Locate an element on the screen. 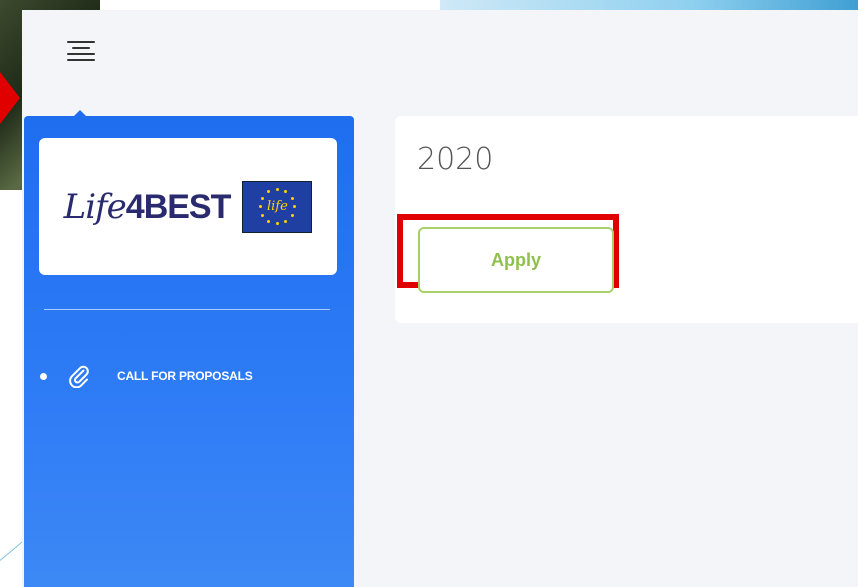  logo-text: Life4BEST is located at coordinates (147, 206).